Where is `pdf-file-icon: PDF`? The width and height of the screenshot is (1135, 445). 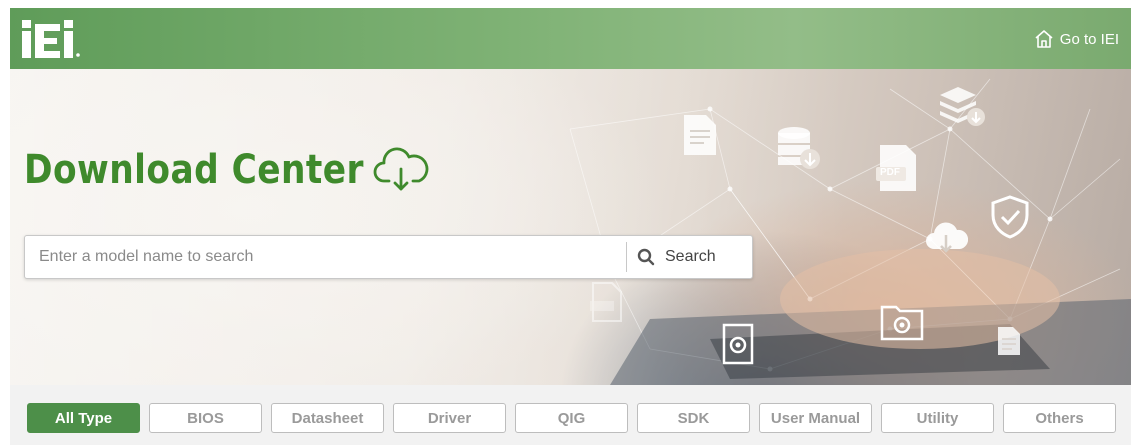
pdf-file-icon: PDF is located at coordinates (898, 170).